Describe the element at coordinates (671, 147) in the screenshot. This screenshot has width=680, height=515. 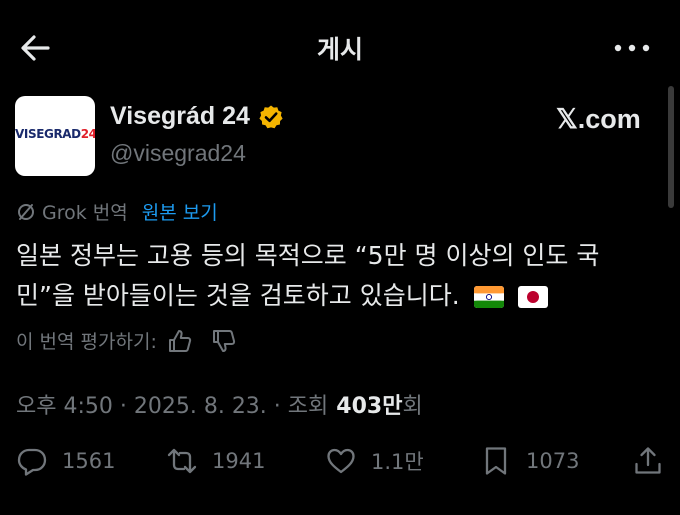
I see `scrollbar` at that location.